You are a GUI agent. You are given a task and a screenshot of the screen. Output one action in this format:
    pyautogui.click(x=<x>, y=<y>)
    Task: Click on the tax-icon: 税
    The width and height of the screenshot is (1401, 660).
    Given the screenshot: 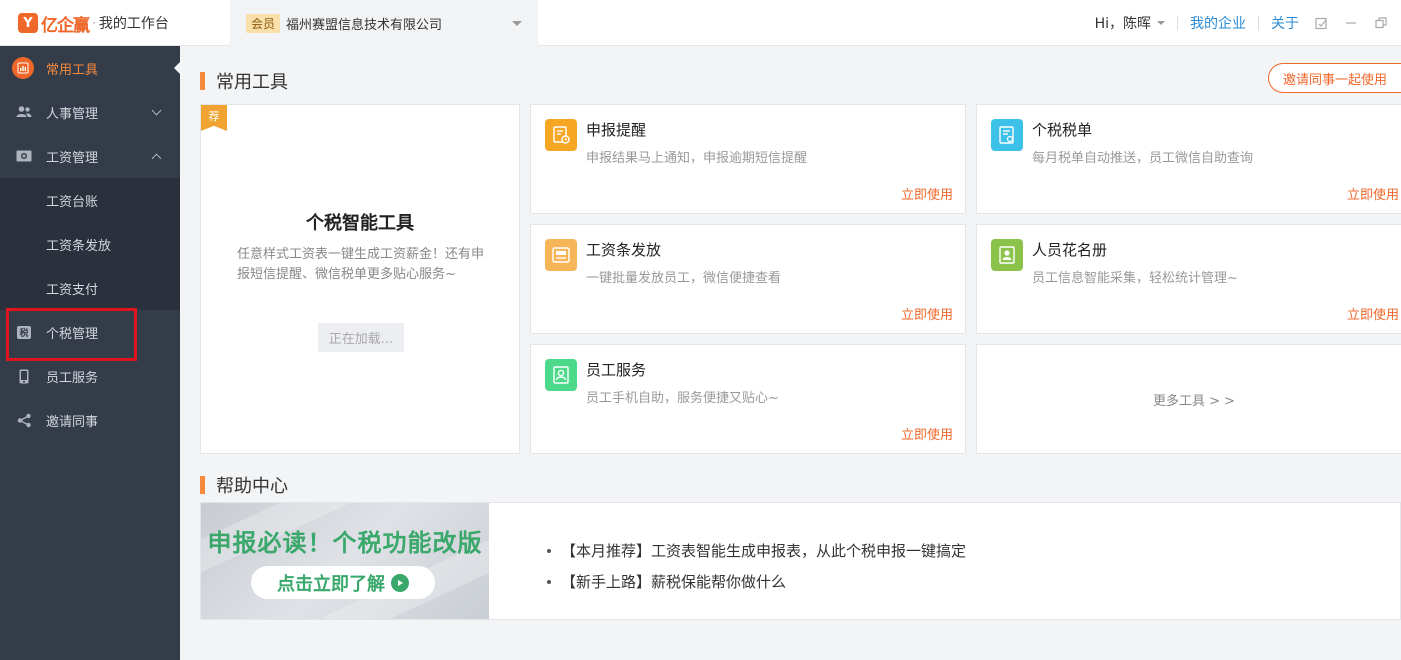 What is the action you would take?
    pyautogui.click(x=24, y=332)
    